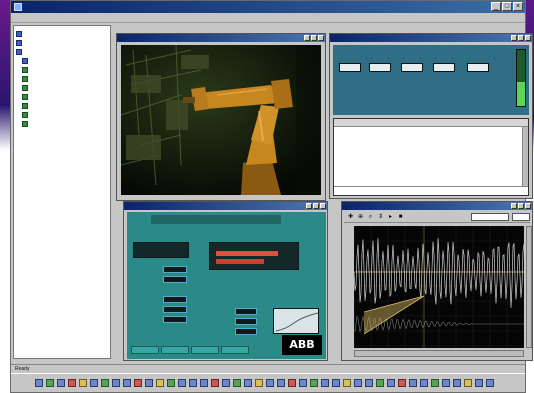 Image resolution: width=534 pixels, height=393 pixels. What do you see at coordinates (507, 6) in the screenshot?
I see `maximize-button: □` at bounding box center [507, 6].